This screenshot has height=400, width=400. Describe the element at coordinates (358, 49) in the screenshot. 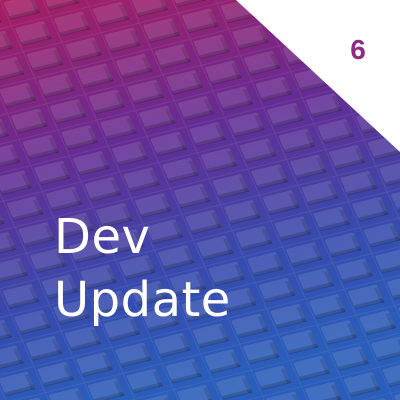

I see `issue-number: 6` at that location.